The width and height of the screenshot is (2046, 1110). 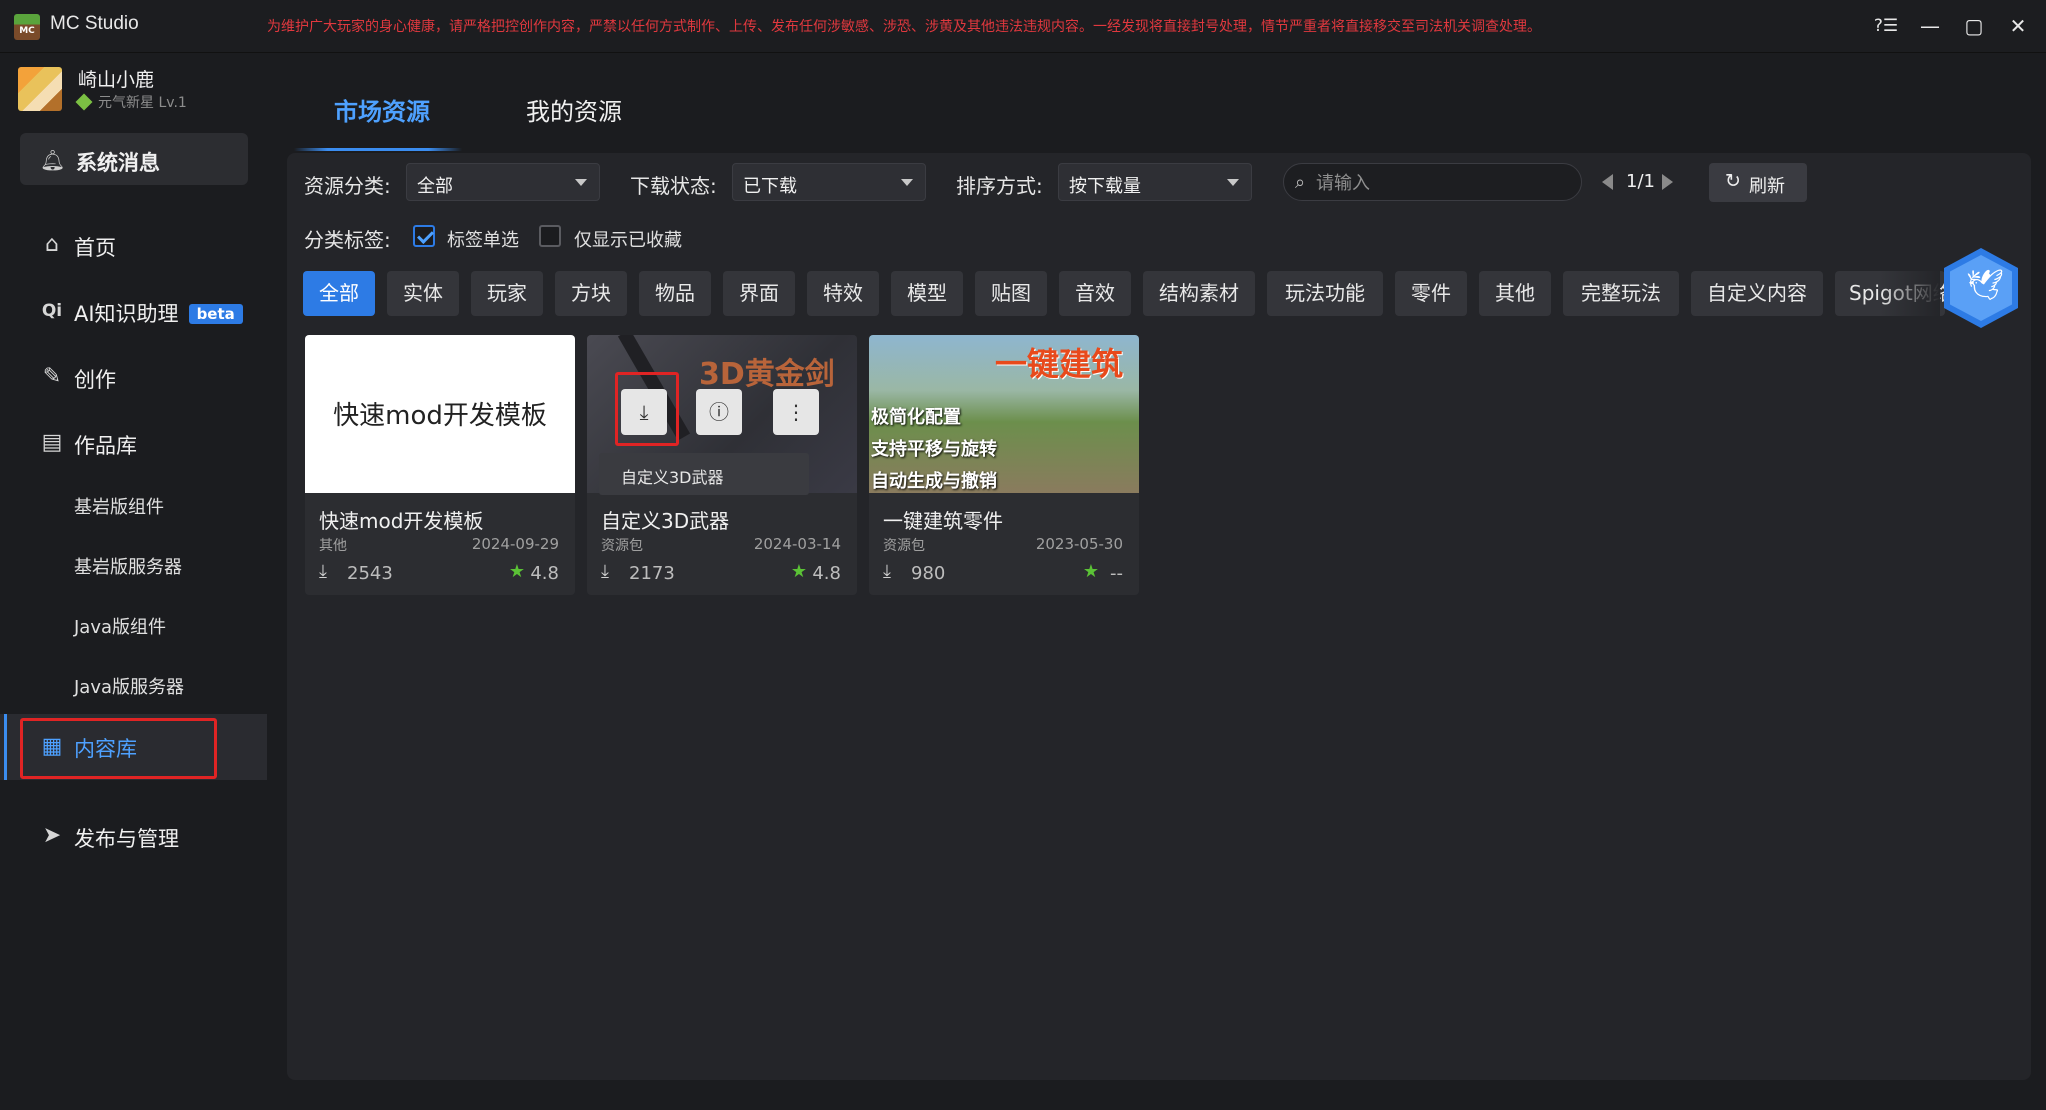 I want to click on pencil-icon: ✎, so click(x=52, y=376).